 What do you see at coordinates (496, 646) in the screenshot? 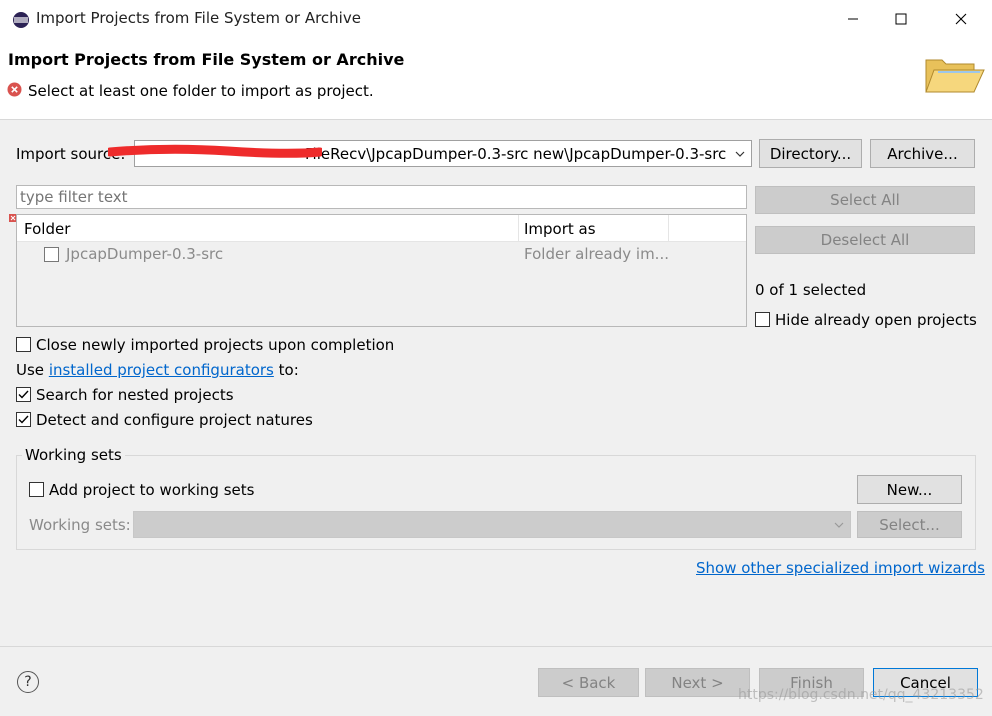
I see `footer-separator` at bounding box center [496, 646].